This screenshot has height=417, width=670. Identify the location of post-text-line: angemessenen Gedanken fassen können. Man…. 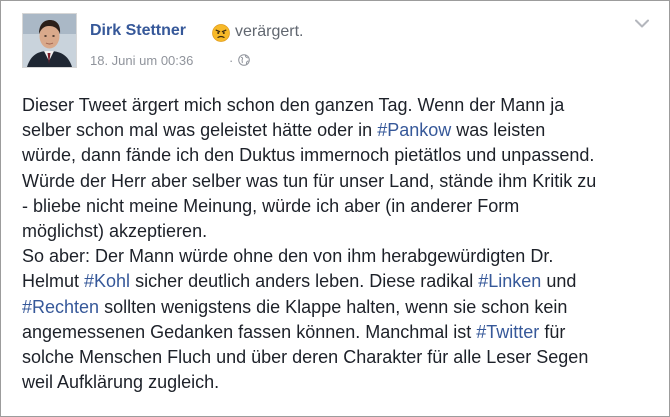
(342, 332).